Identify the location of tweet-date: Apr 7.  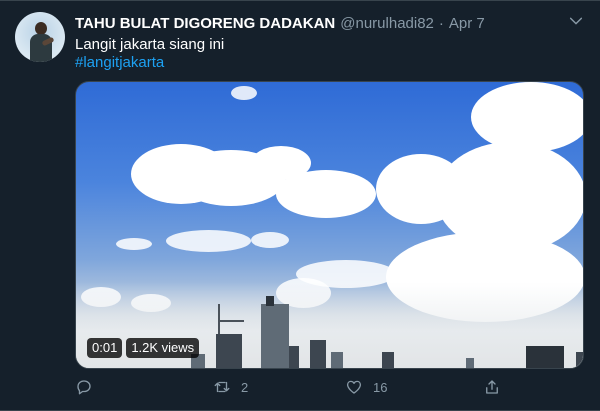
(467, 23).